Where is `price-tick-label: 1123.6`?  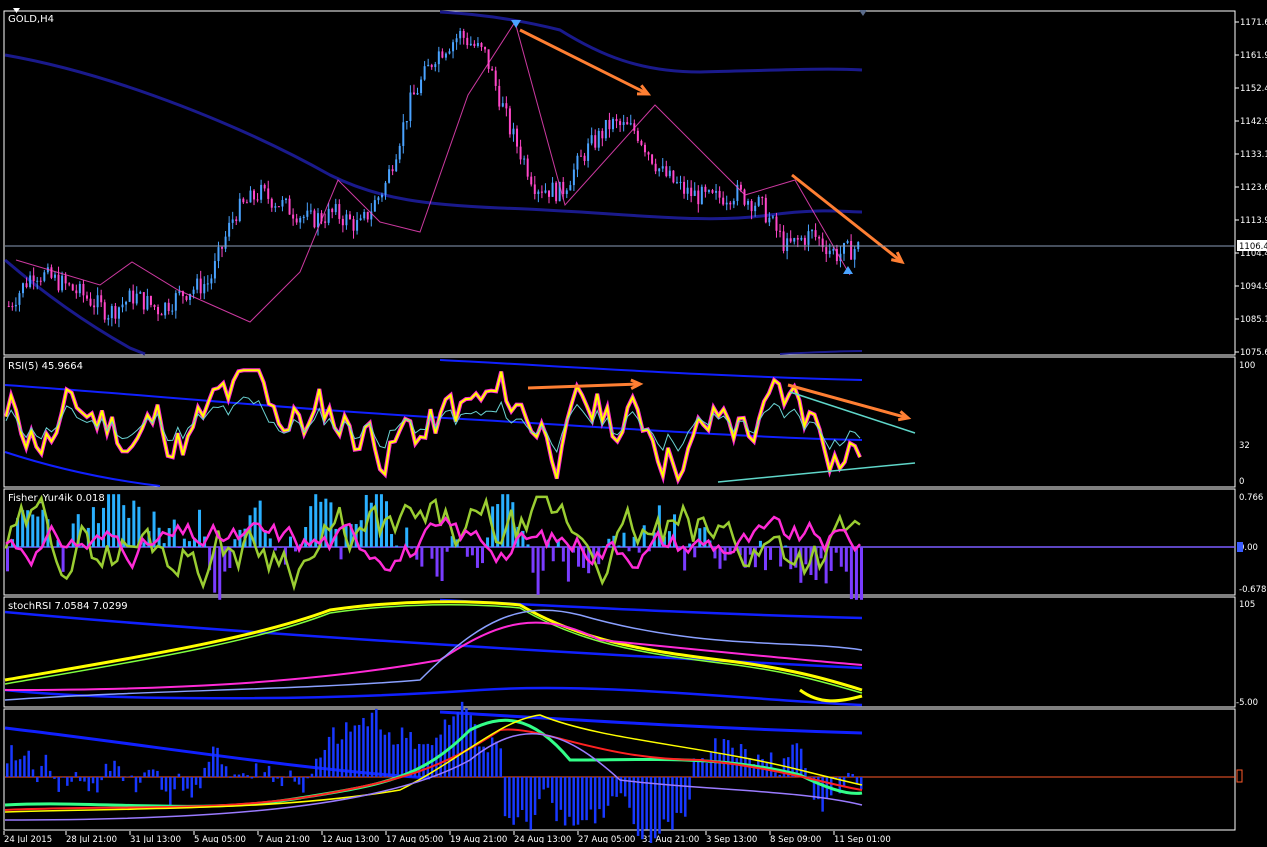
price-tick-label: 1123.6 is located at coordinates (1253, 188).